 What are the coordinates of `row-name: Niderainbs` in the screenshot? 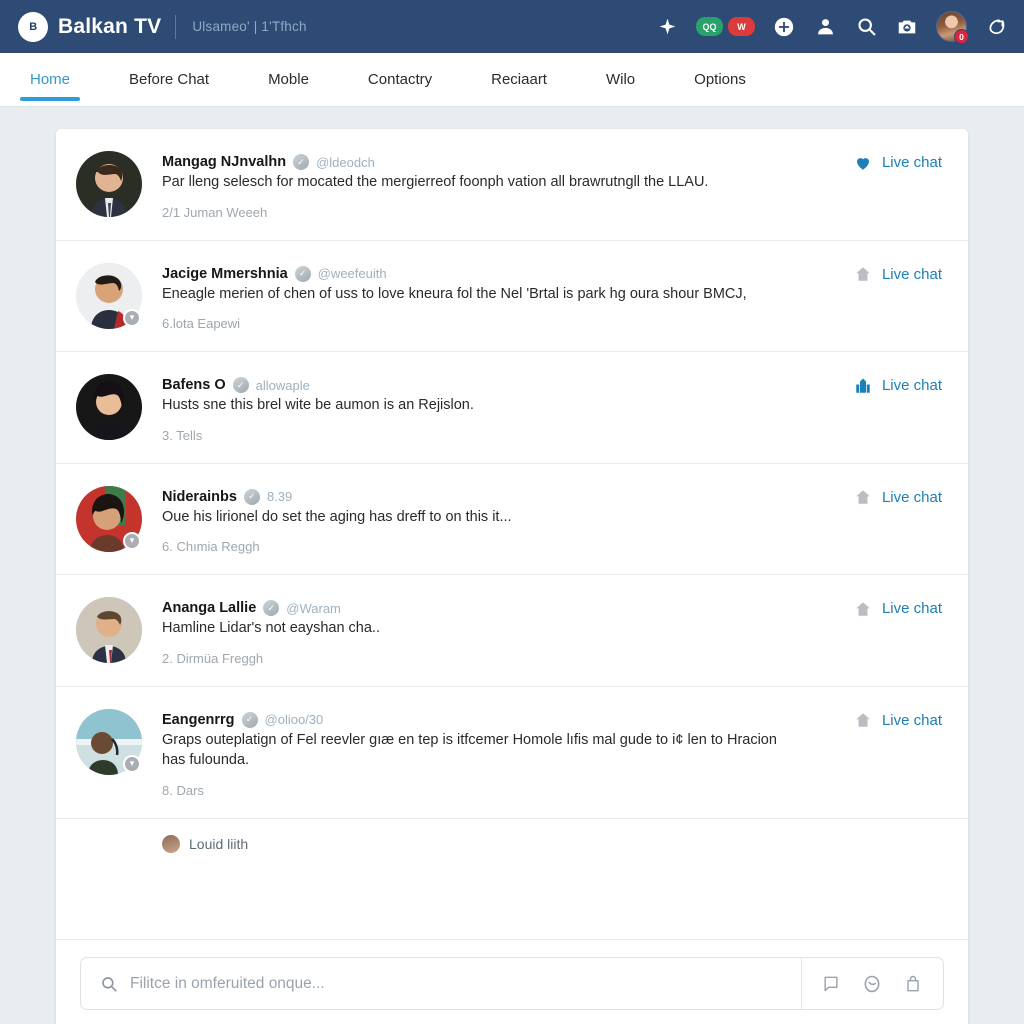 It's located at (199, 496).